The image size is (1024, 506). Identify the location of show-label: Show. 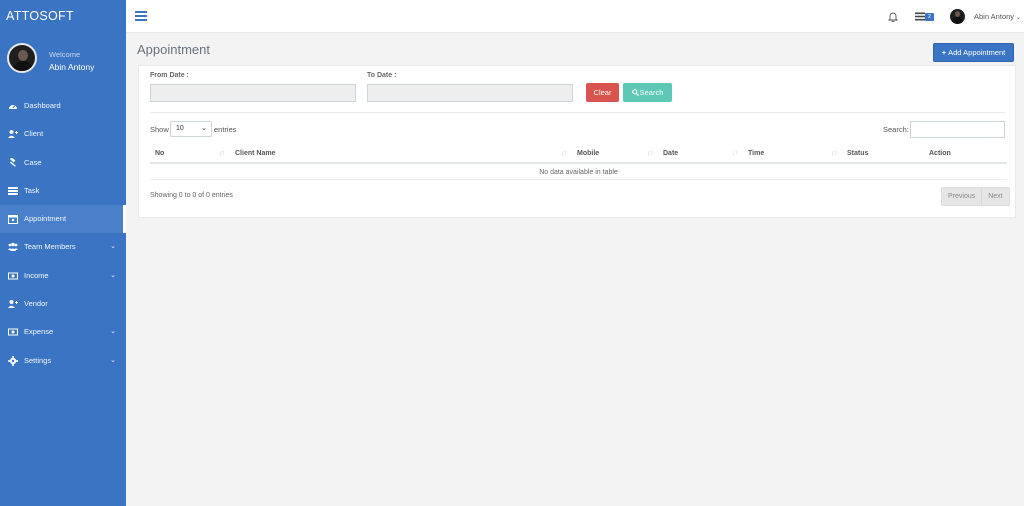
(159, 129).